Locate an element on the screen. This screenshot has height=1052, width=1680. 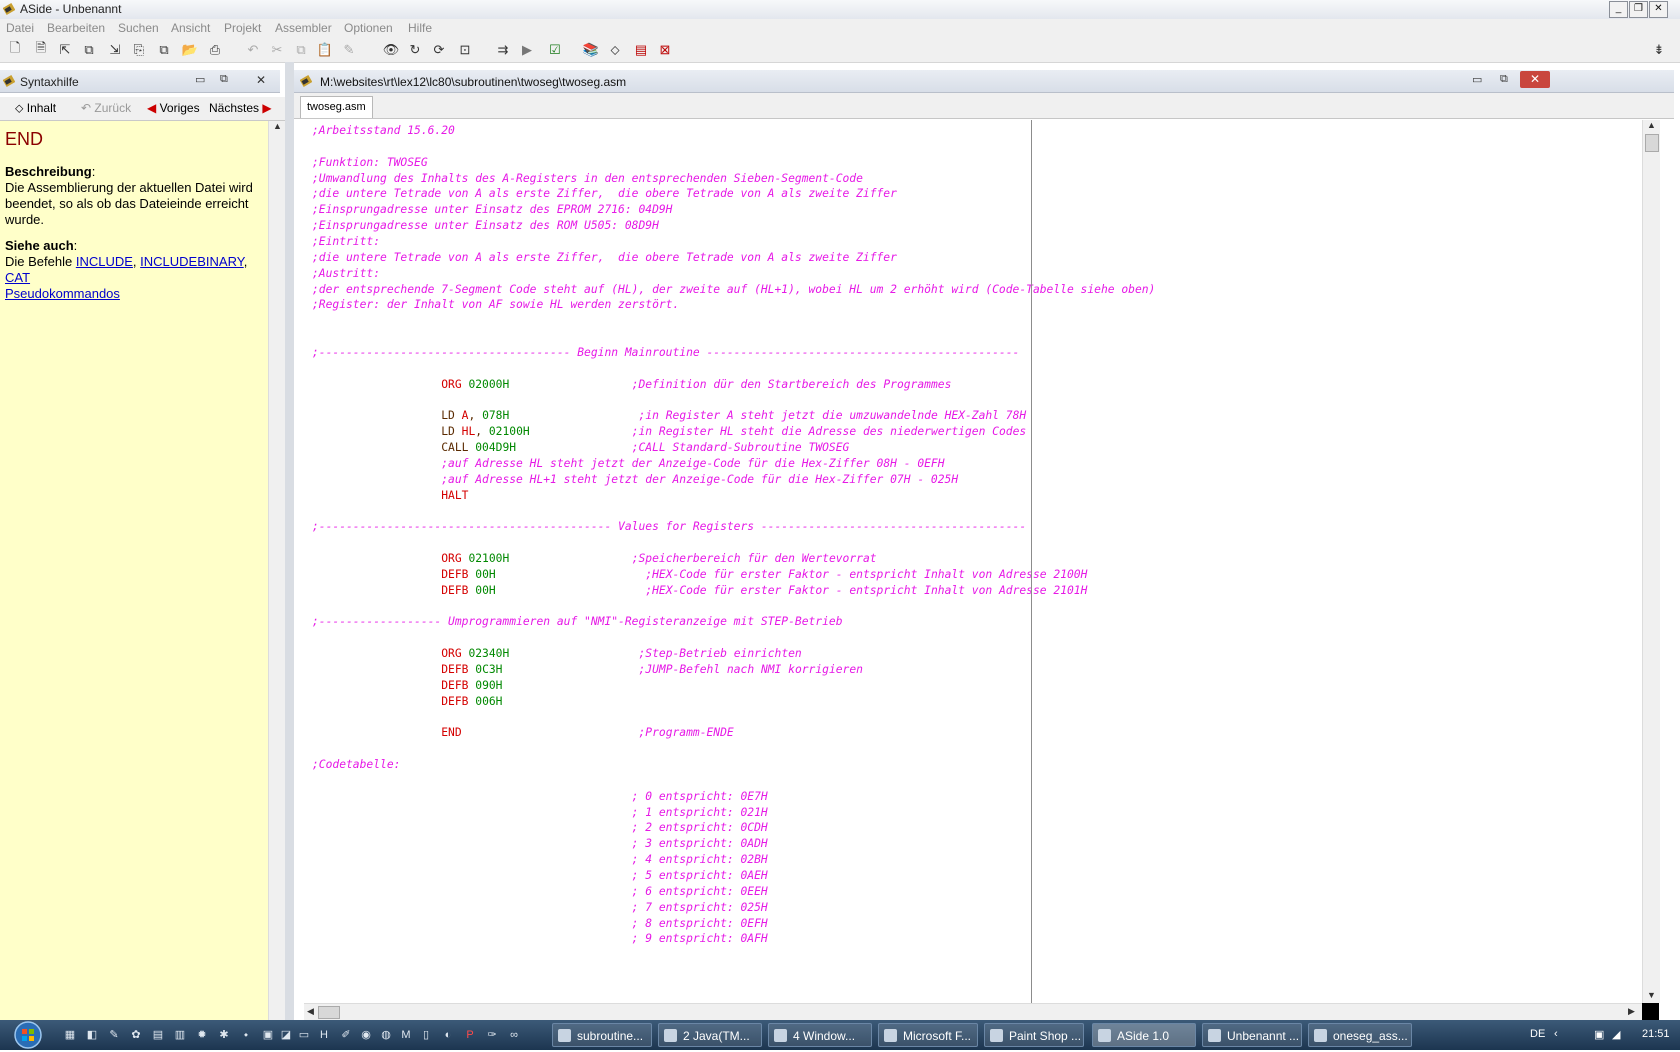
scroll-left-icon: ◀ is located at coordinates (310, 1011).